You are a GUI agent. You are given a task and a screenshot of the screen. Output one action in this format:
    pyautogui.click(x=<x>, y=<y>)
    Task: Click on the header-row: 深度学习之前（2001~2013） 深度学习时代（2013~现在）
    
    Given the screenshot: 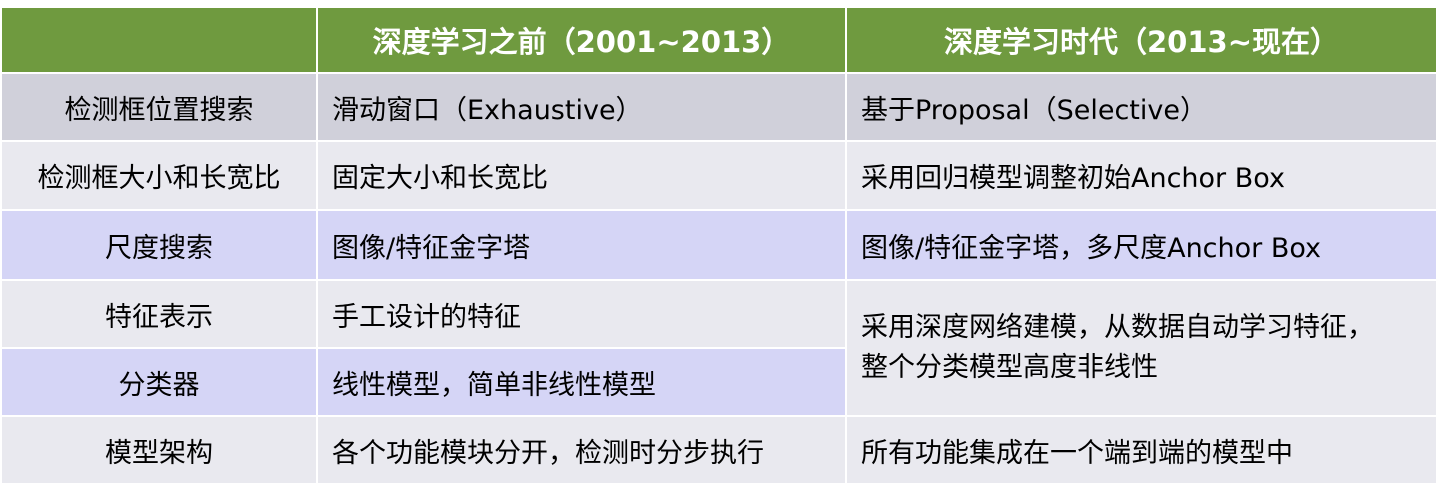 What is the action you would take?
    pyautogui.click(x=718, y=40)
    